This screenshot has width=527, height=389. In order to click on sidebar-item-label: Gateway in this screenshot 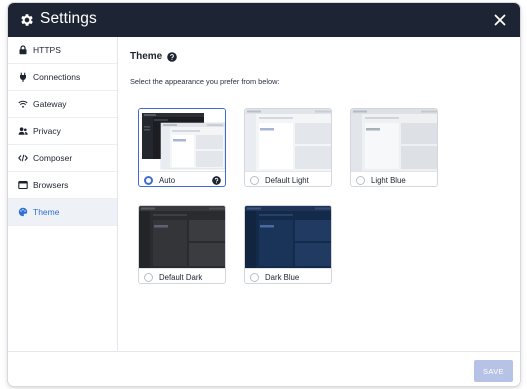, I will do `click(50, 104)`.